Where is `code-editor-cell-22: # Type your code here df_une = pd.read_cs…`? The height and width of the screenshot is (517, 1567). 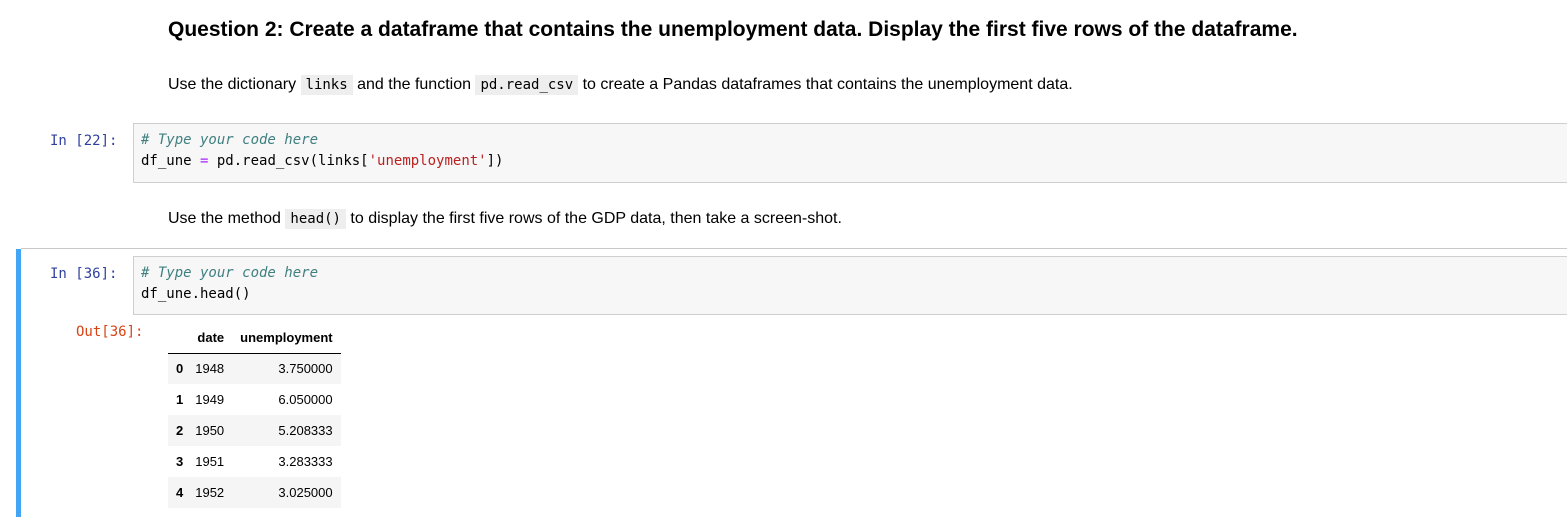 code-editor-cell-22: # Type your code here df_une = pd.read_cs… is located at coordinates (850, 153).